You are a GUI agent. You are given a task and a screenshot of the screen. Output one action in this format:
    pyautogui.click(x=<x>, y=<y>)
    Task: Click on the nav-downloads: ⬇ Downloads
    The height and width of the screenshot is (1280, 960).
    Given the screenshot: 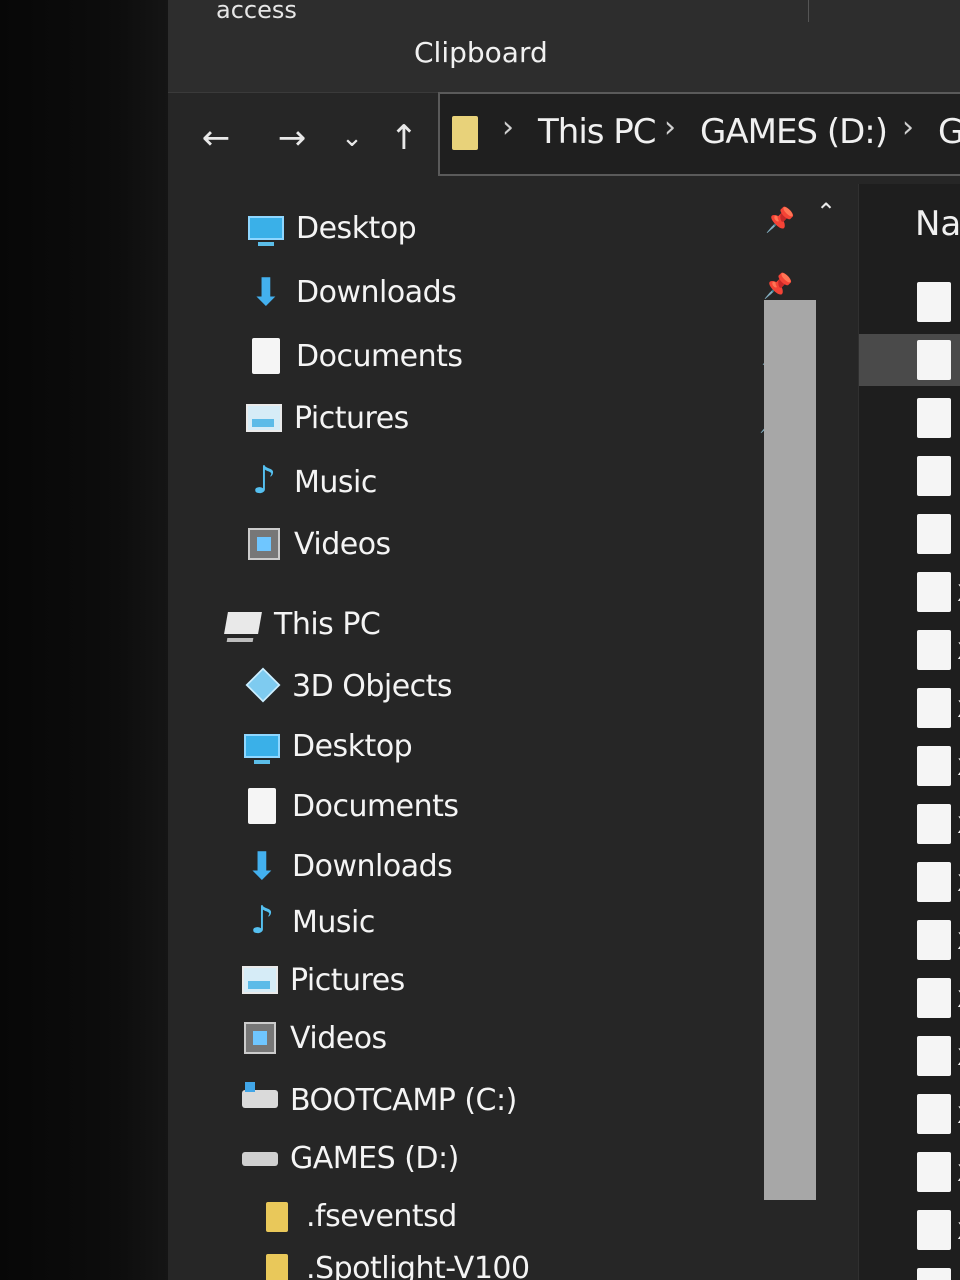 What is the action you would take?
    pyautogui.click(x=347, y=866)
    